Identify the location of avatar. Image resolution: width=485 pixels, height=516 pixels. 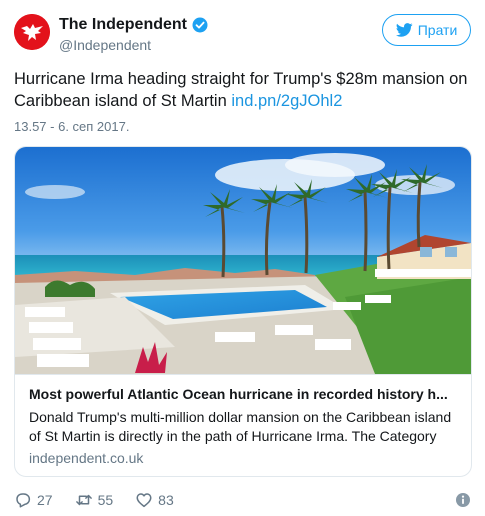
(32, 32).